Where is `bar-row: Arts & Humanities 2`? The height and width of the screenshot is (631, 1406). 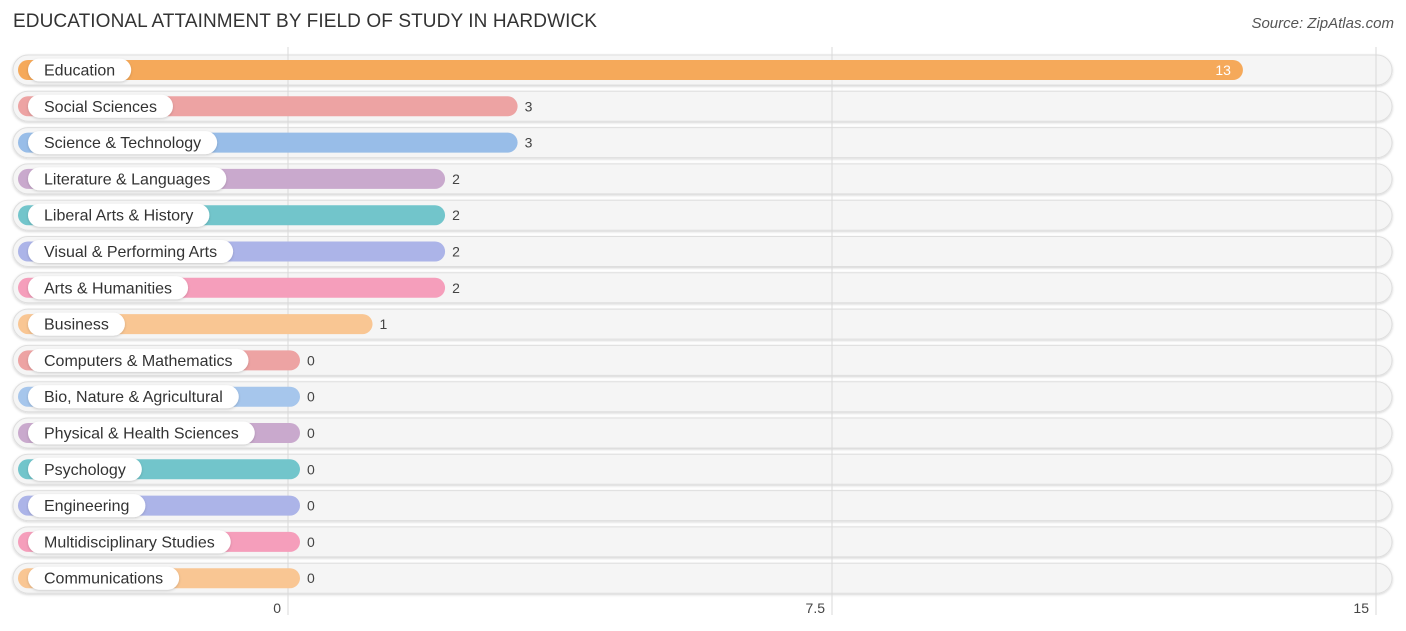 bar-row: Arts & Humanities 2 is located at coordinates (239, 288).